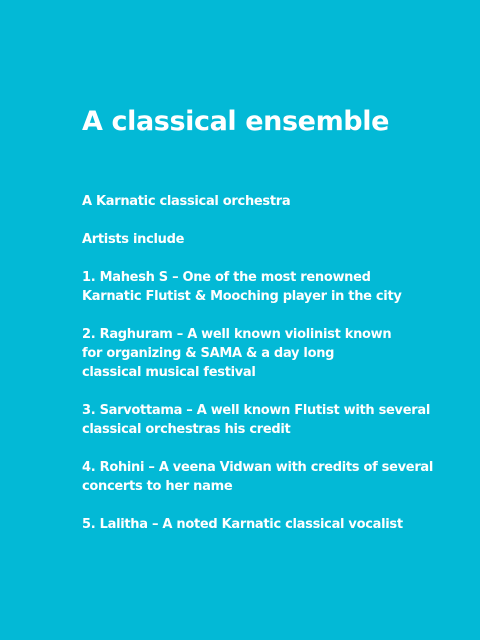 This screenshot has width=480, height=640. Describe the element at coordinates (186, 429) in the screenshot. I see `artist-line: classical orchestras his credit` at that location.